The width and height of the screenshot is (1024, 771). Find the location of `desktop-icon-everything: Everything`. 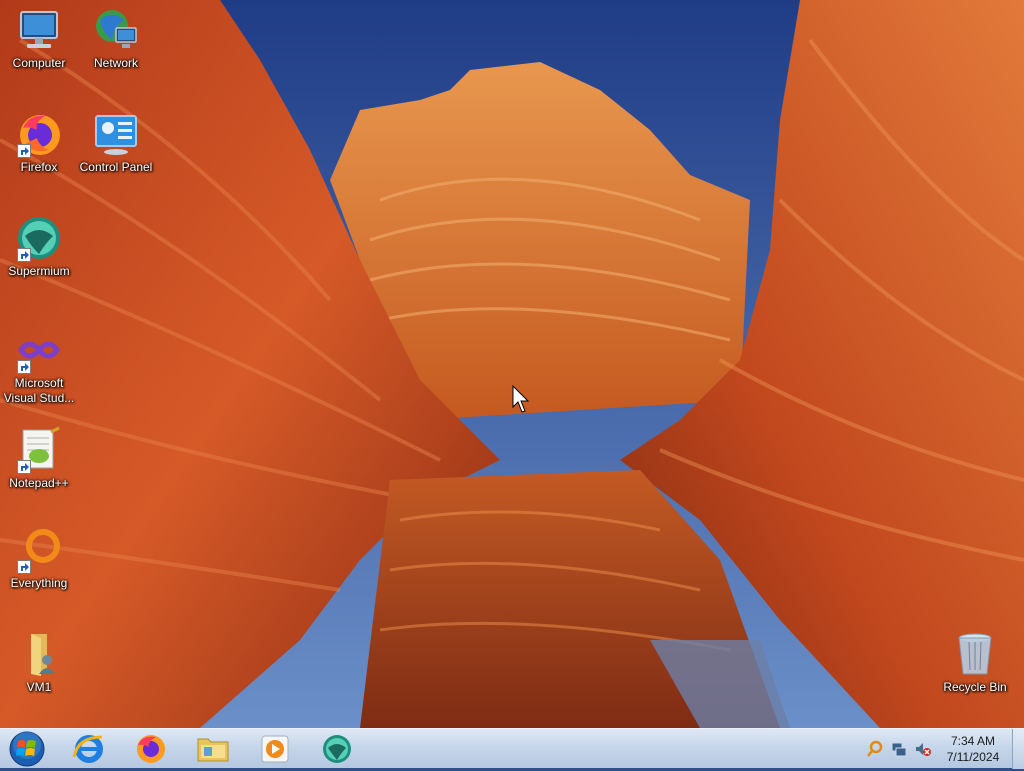

desktop-icon-everything: Everything is located at coordinates (39, 558).